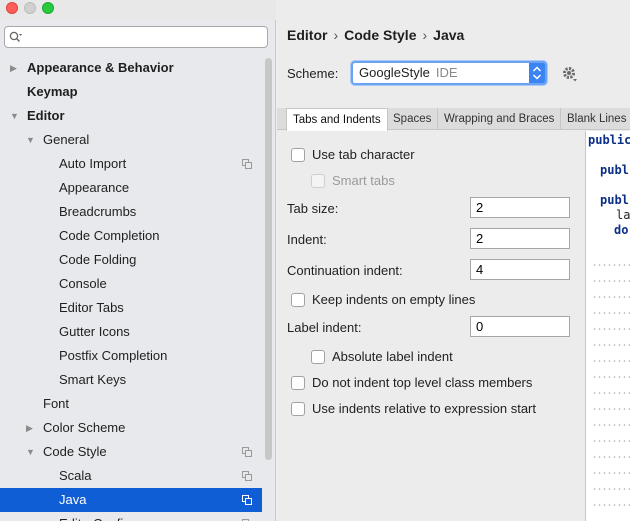 This screenshot has height=521, width=630. What do you see at coordinates (520, 269) in the screenshot?
I see `continuation-indent-field` at bounding box center [520, 269].